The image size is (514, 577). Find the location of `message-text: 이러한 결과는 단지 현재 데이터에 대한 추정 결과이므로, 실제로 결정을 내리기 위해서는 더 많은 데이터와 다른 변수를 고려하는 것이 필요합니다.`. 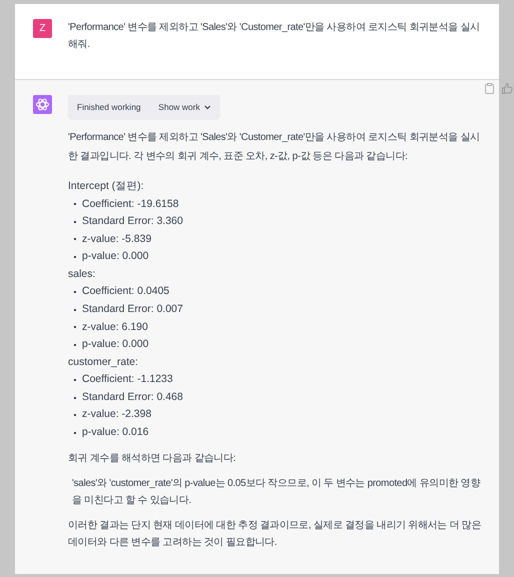

message-text: 이러한 결과는 단지 현재 데이터에 대한 추정 결과이므로, 실제로 결정을 내리기 위해서는 더 많은 데이터와 다른 변수를 고려하는 것이 필요합니다. is located at coordinates (275, 534).